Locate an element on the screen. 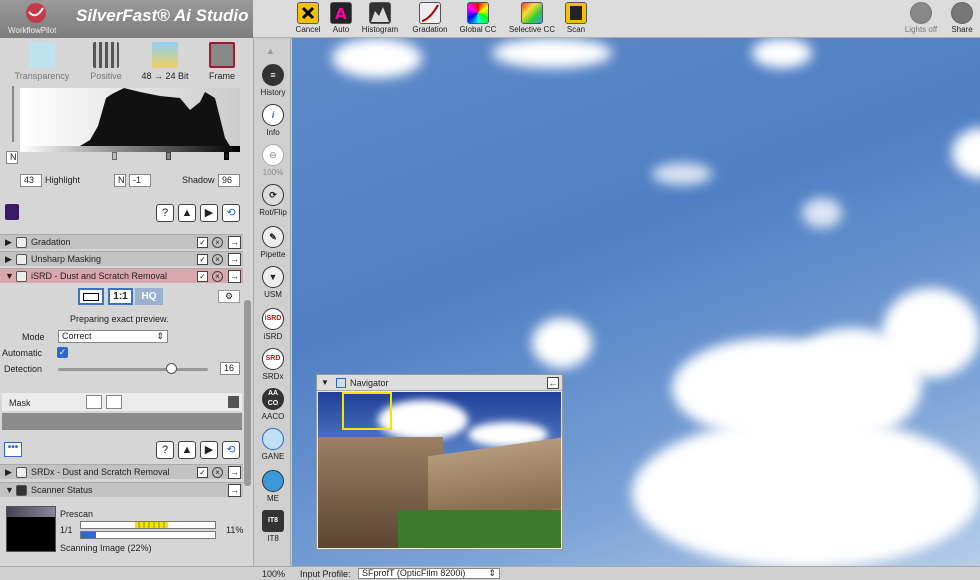 This screenshot has width=980, height=580. shadow-value-field: 96 is located at coordinates (229, 180).